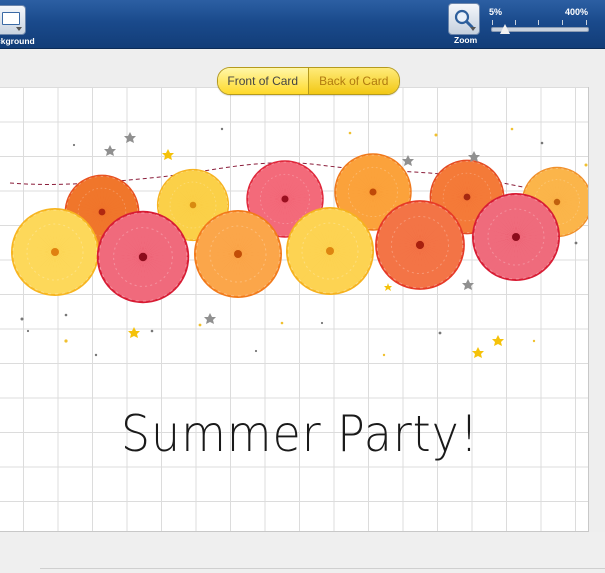 The image size is (605, 573). What do you see at coordinates (466, 40) in the screenshot?
I see `zoom-label: Zoom` at bounding box center [466, 40].